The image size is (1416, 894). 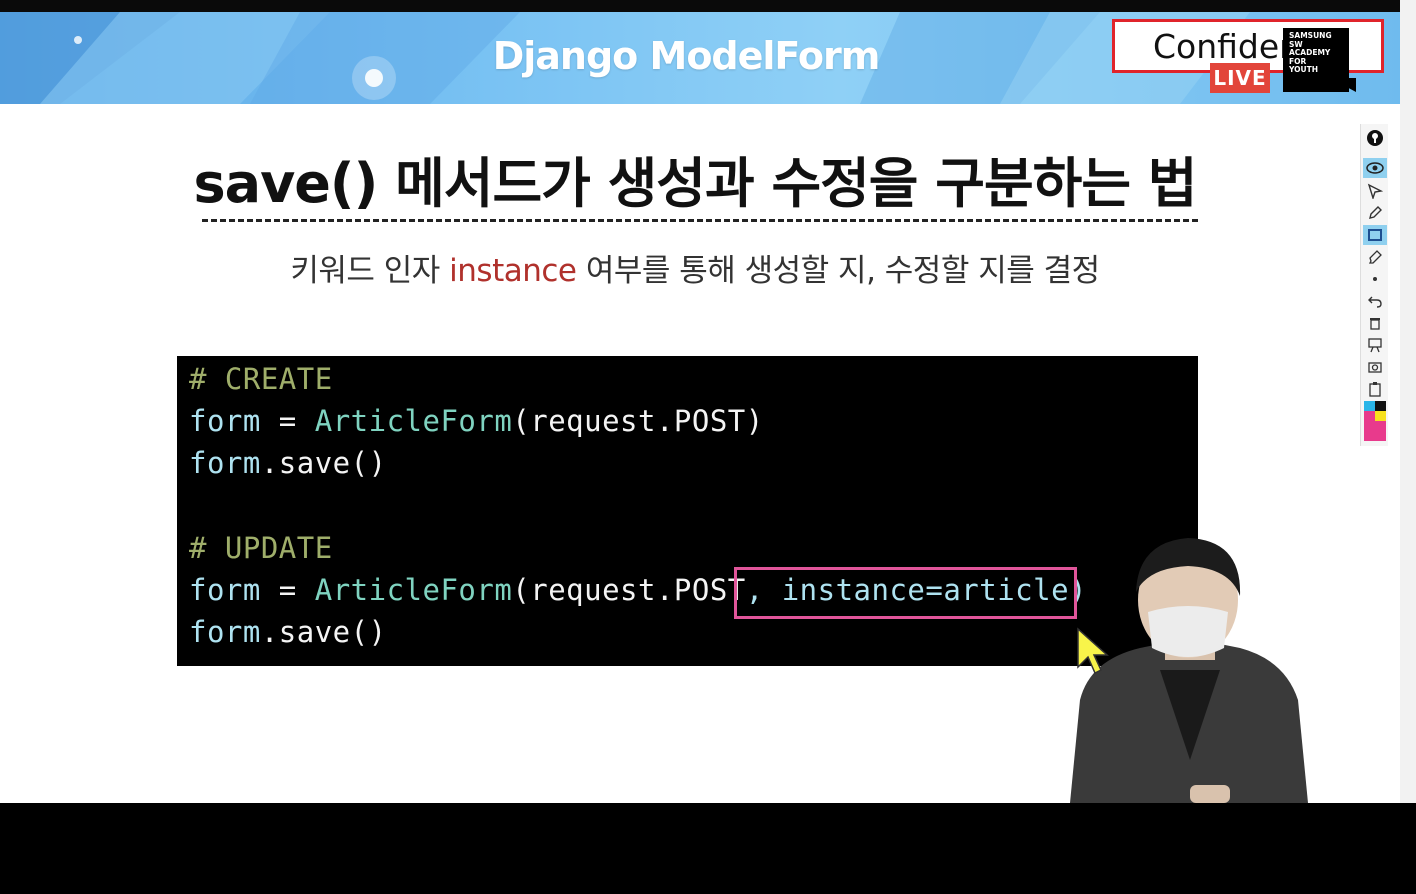 I want to click on academy-logo-tail, so click(x=1343, y=85).